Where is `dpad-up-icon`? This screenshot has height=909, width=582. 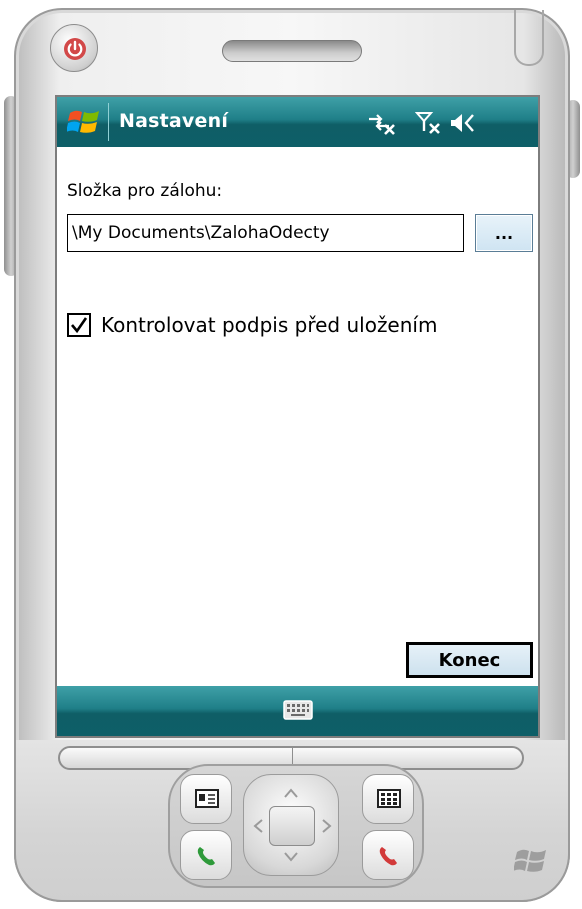 dpad-up-icon is located at coordinates (291, 793).